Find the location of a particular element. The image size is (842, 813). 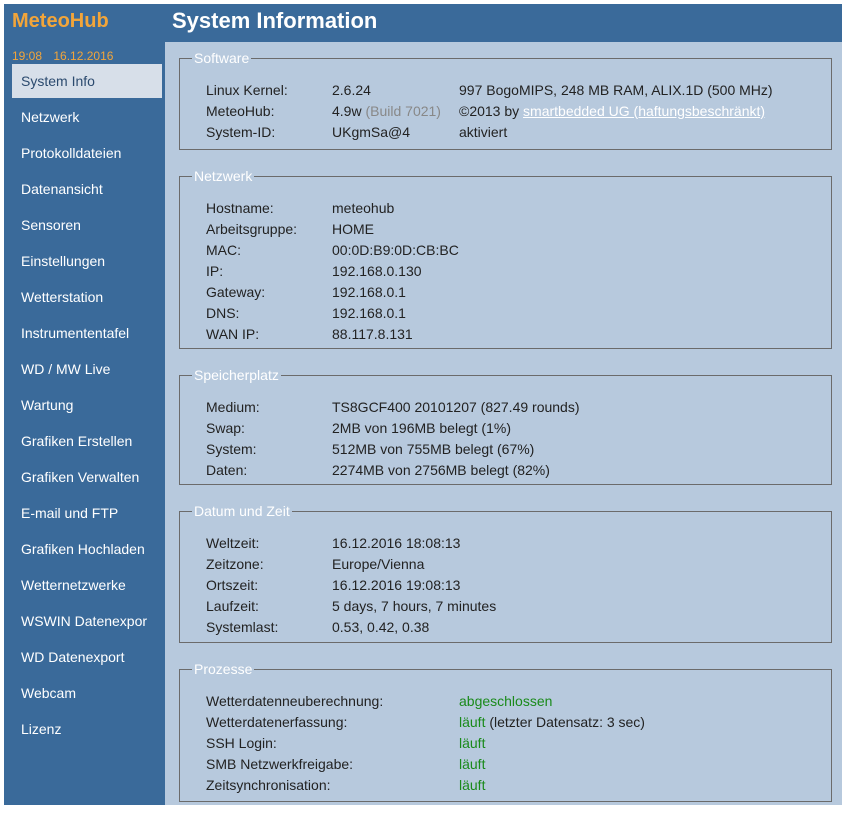

network-value: 00:0D:B9:0D:CB:BC is located at coordinates (395, 250).